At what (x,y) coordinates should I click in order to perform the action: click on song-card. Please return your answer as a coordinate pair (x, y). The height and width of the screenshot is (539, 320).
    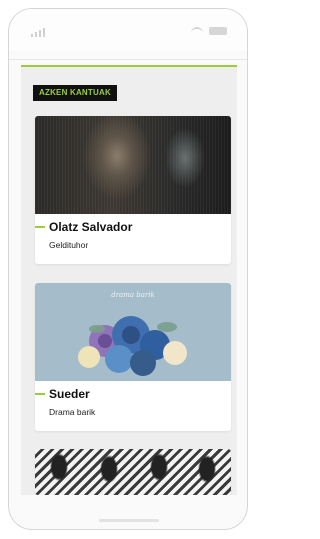
    Looking at the image, I should click on (133, 472).